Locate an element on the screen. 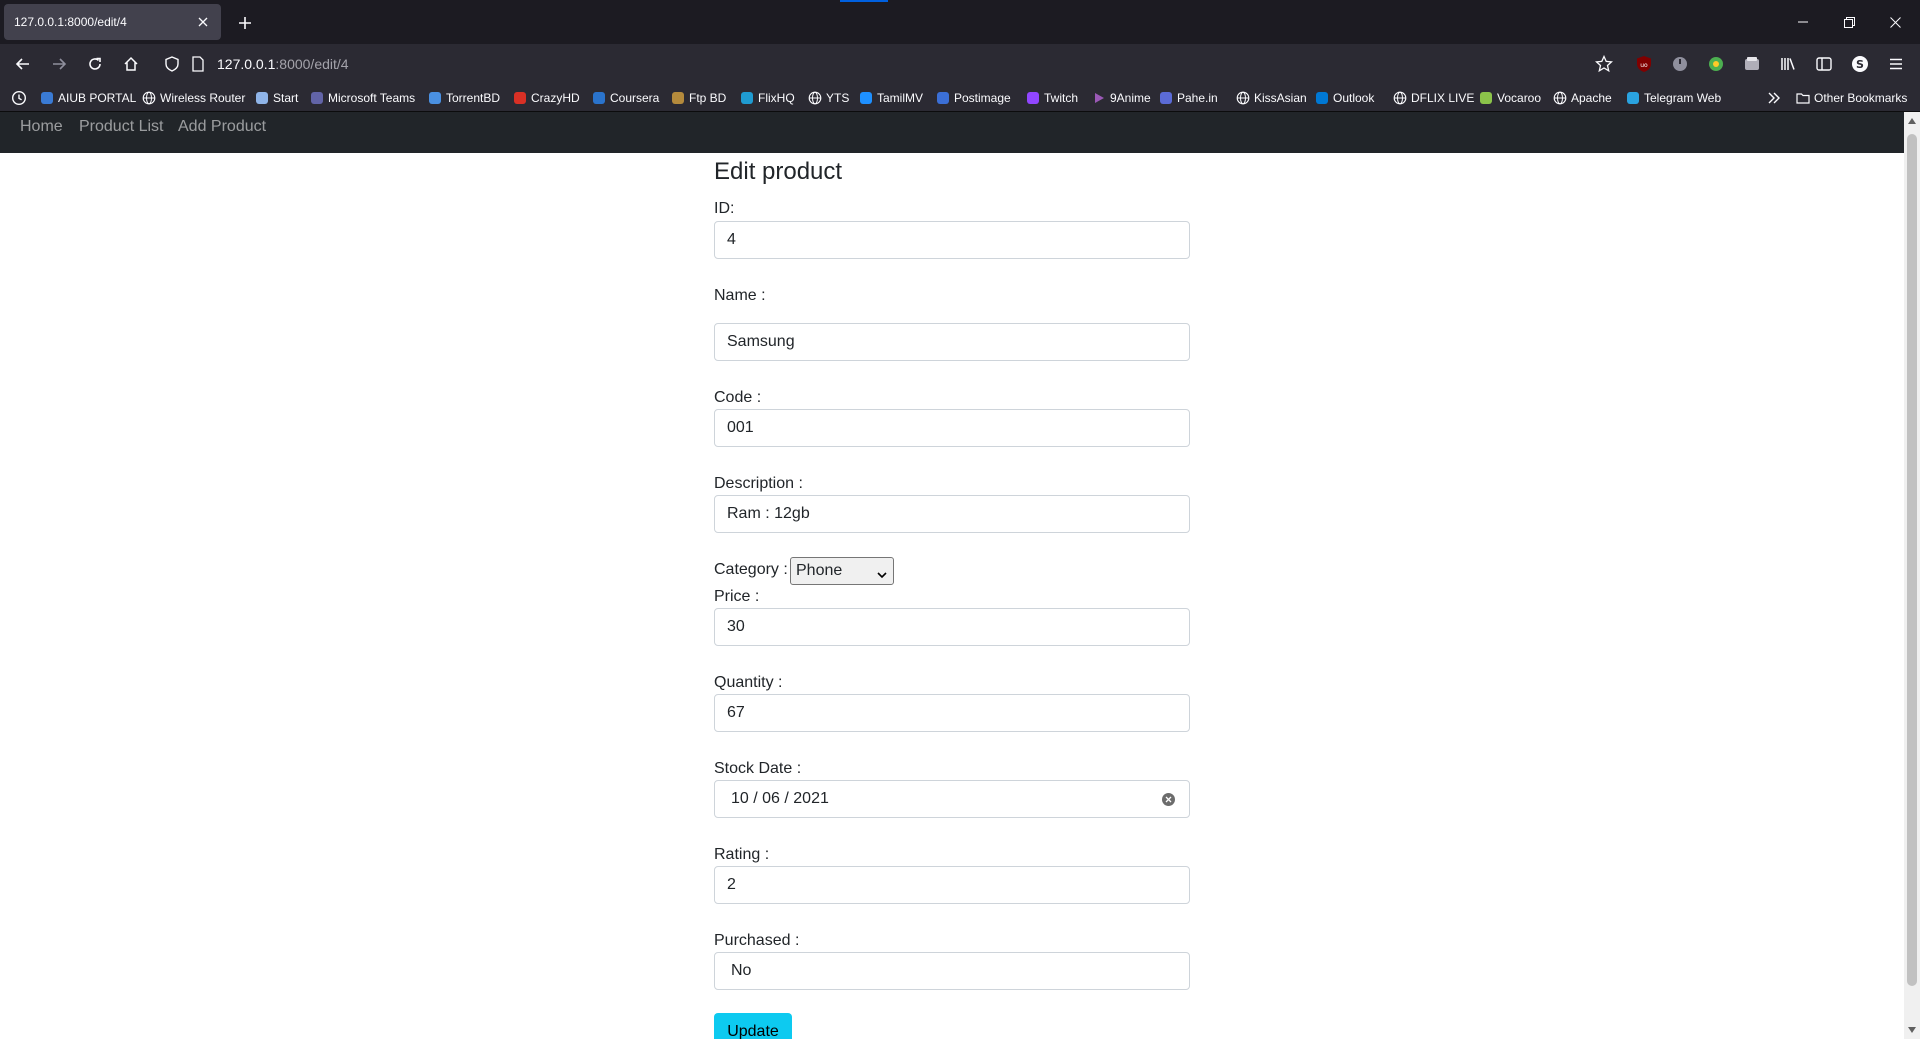 The height and width of the screenshot is (1039, 1920). bookmark-star-icon is located at coordinates (1604, 66).